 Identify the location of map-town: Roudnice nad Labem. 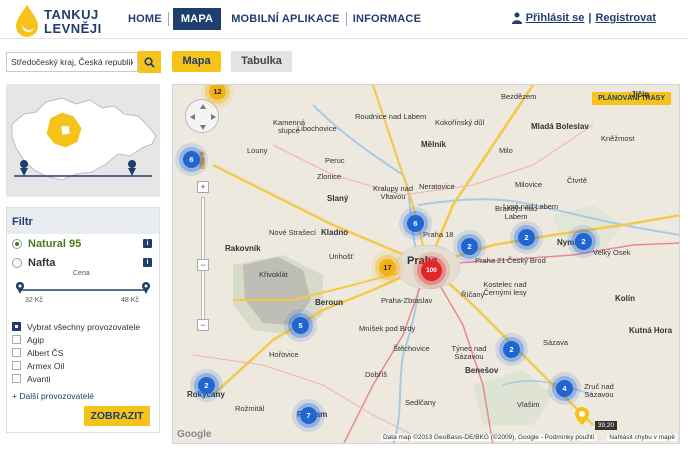
(391, 116).